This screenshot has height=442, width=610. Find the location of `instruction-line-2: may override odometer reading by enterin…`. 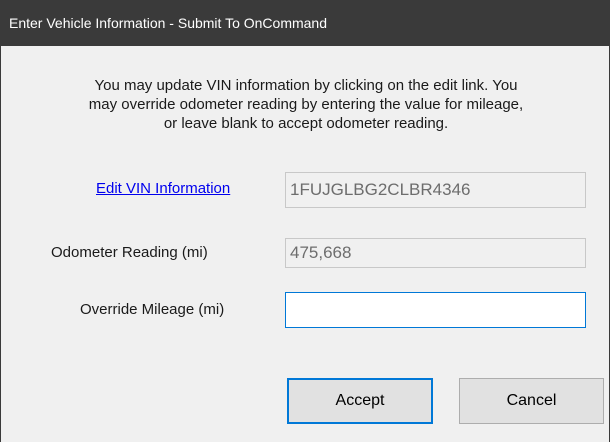

instruction-line-2: may override odometer reading by enterin… is located at coordinates (306, 104).